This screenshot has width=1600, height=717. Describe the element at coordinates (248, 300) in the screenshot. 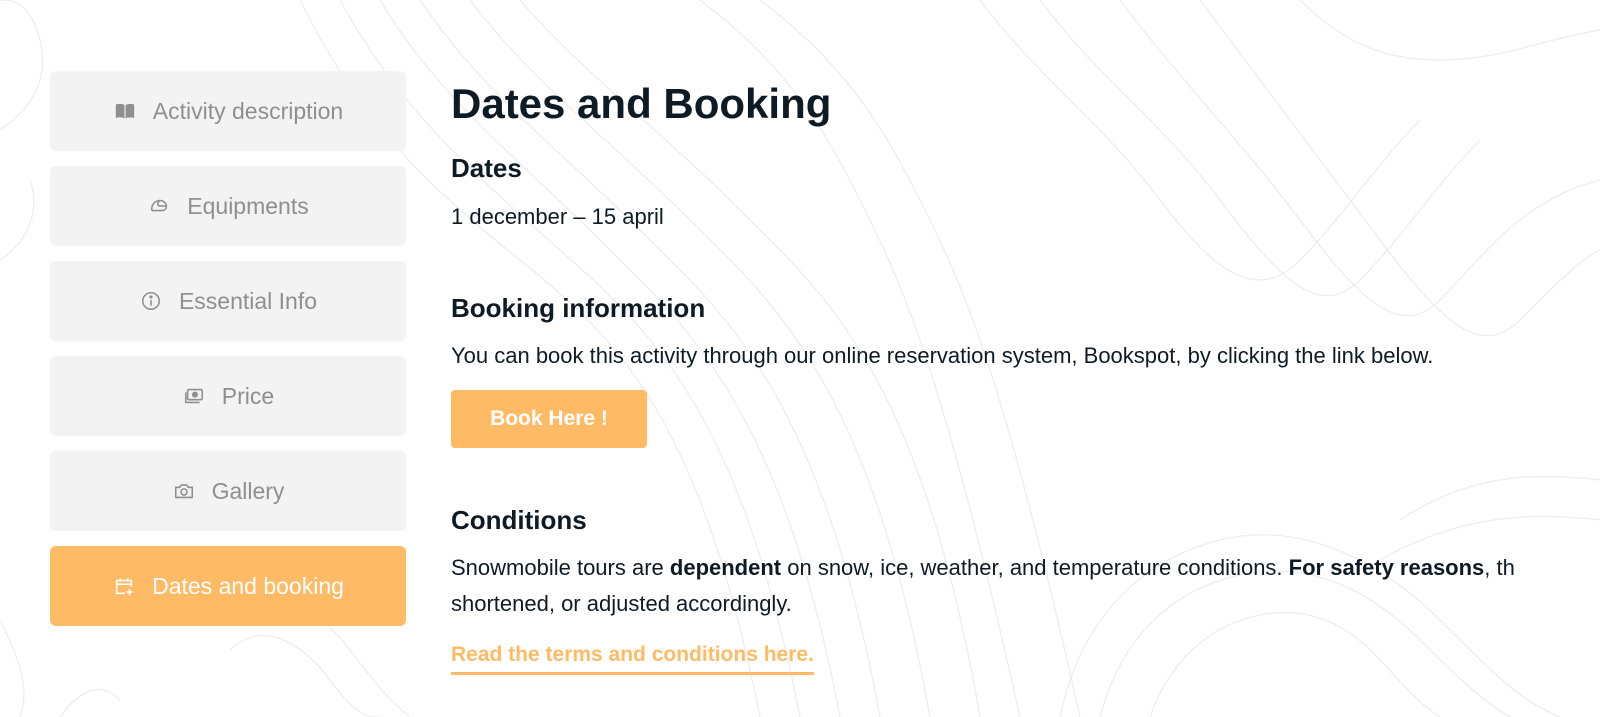

I see `sidebar-item-label: Essential Info` at that location.